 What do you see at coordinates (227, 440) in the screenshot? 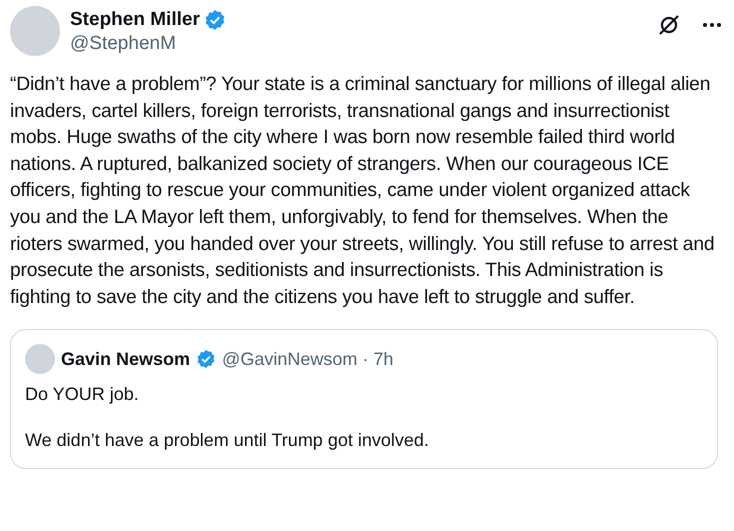
I see `quoted-post-text: We didn’t have a problem until Trump got involved.` at bounding box center [227, 440].